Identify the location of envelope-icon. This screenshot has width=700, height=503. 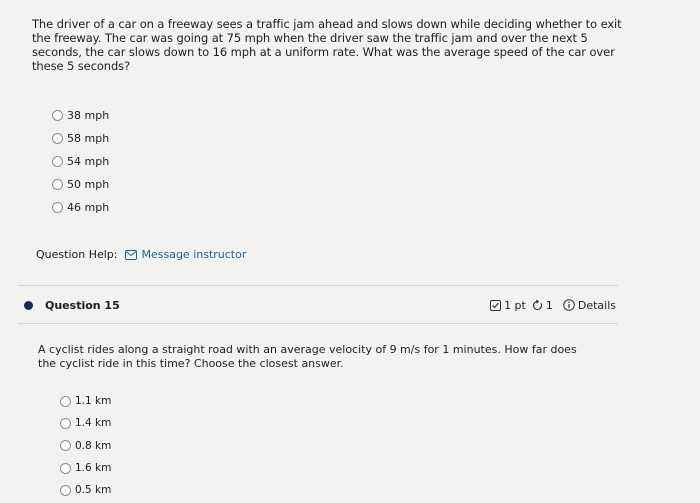
(131, 254).